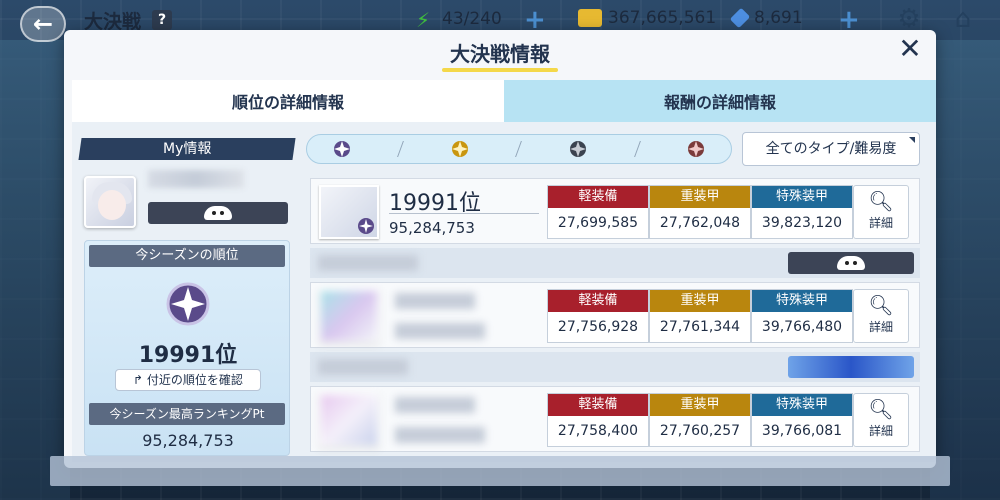  Describe the element at coordinates (432, 228) in the screenshot. I see `entry-score: 95,284,753` at that location.